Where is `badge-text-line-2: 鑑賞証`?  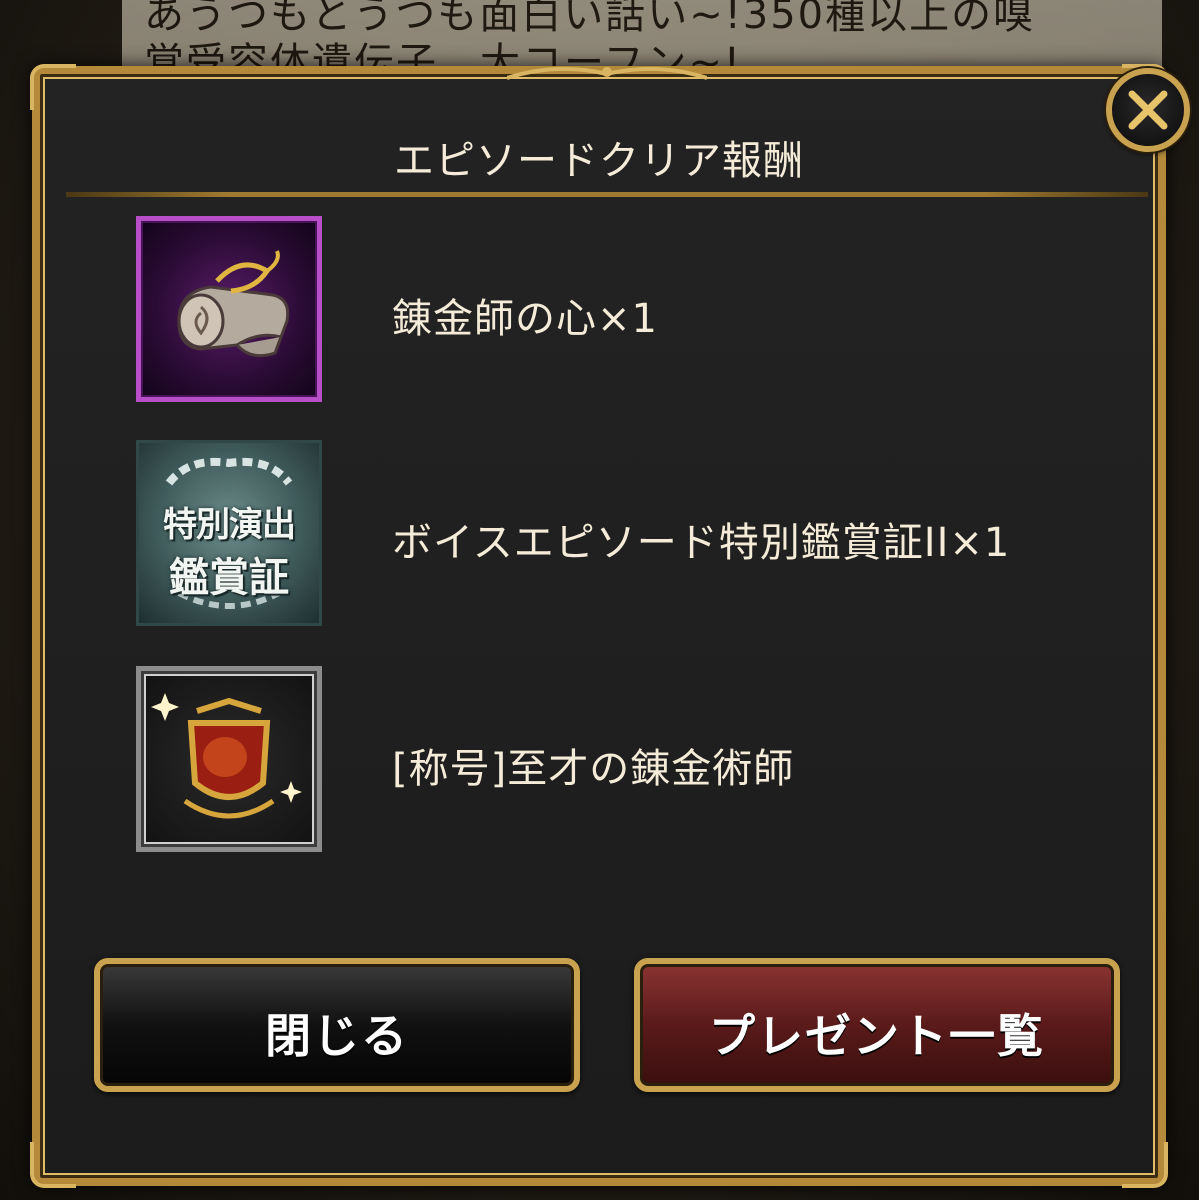 badge-text-line-2: 鑑賞証 is located at coordinates (229, 577).